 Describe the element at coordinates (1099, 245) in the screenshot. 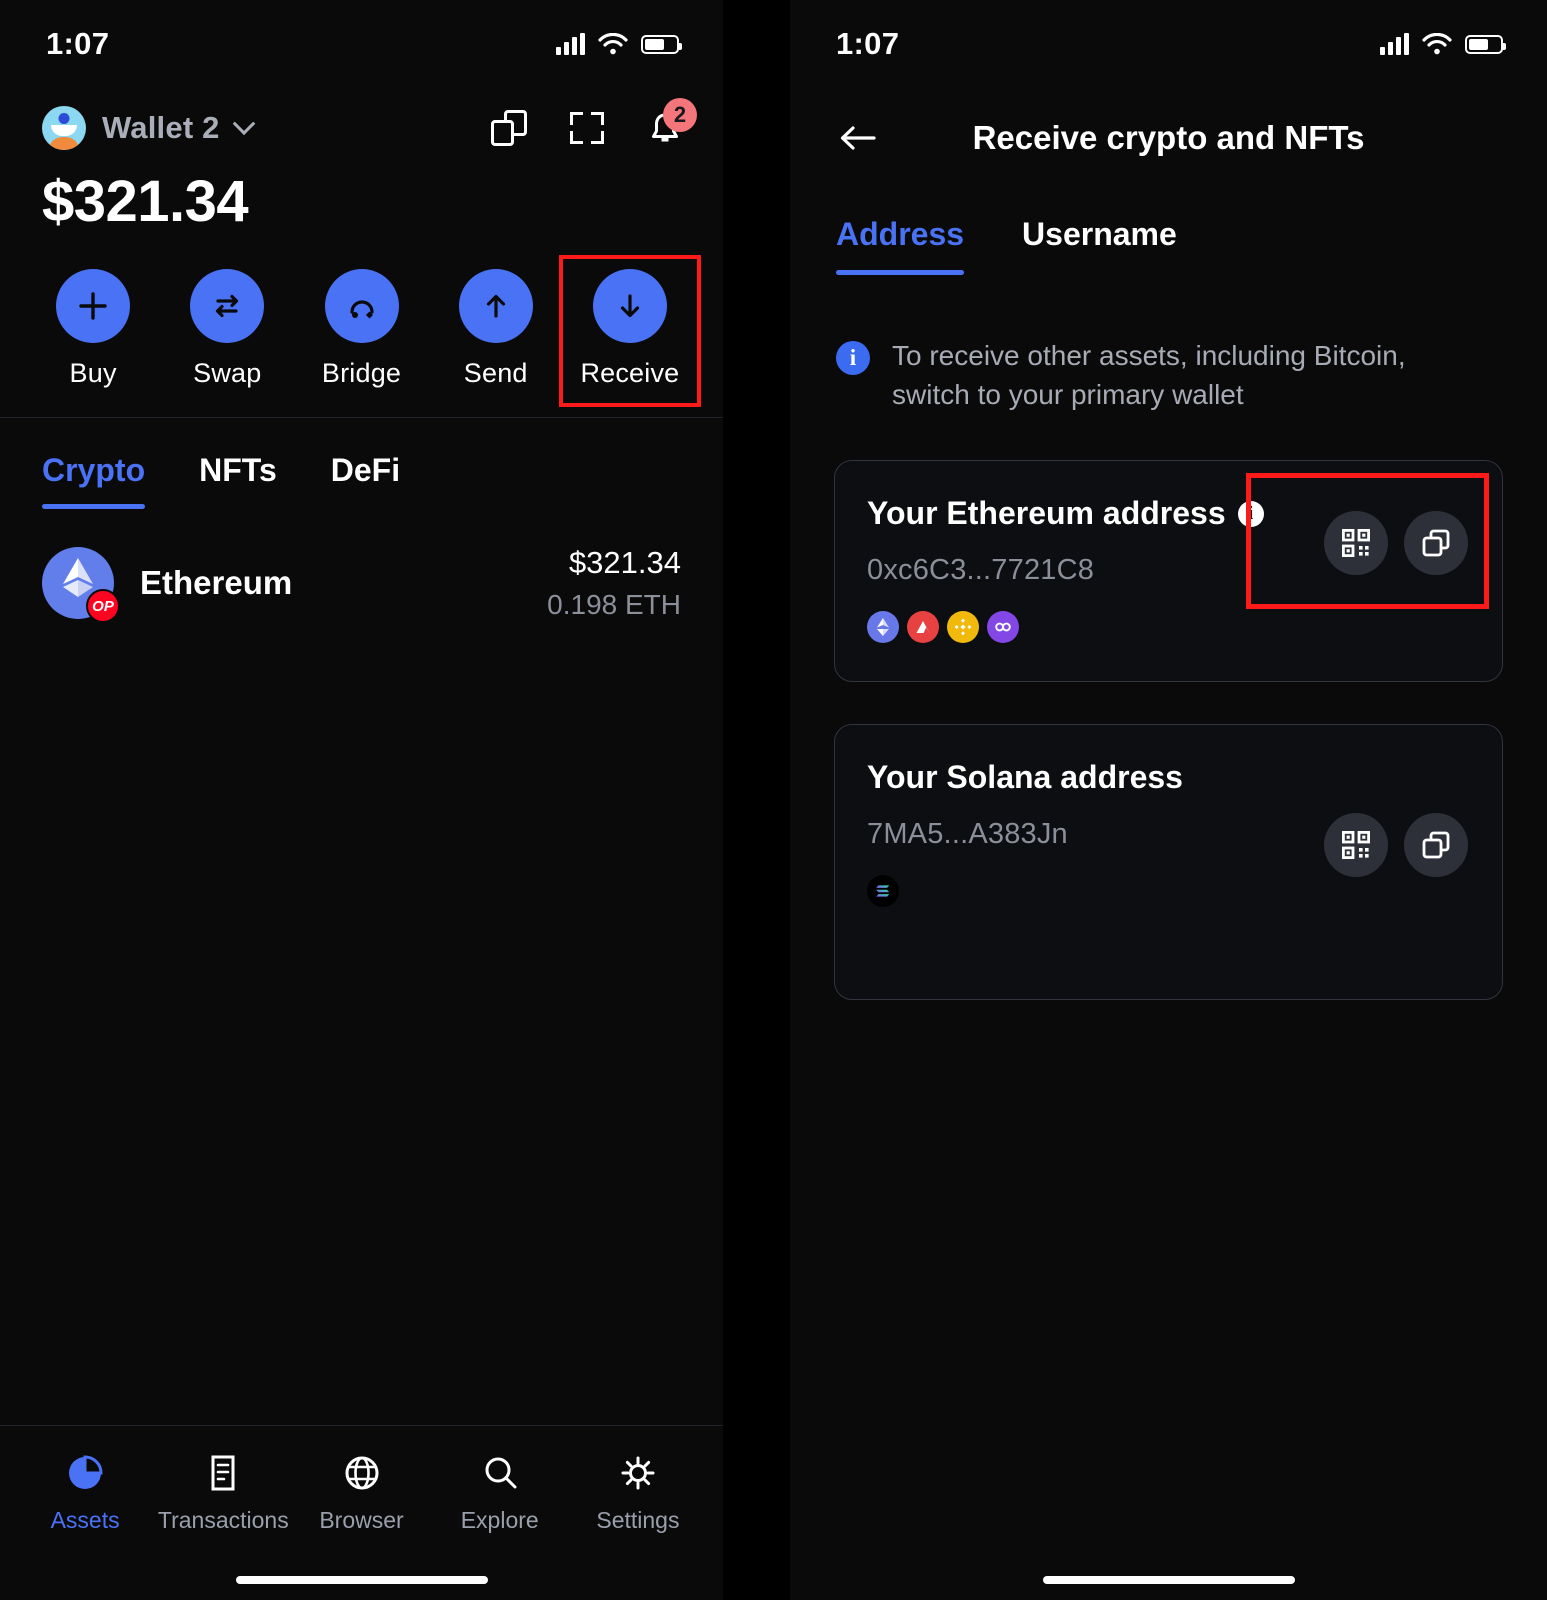

I see `tab-username: Username` at that location.